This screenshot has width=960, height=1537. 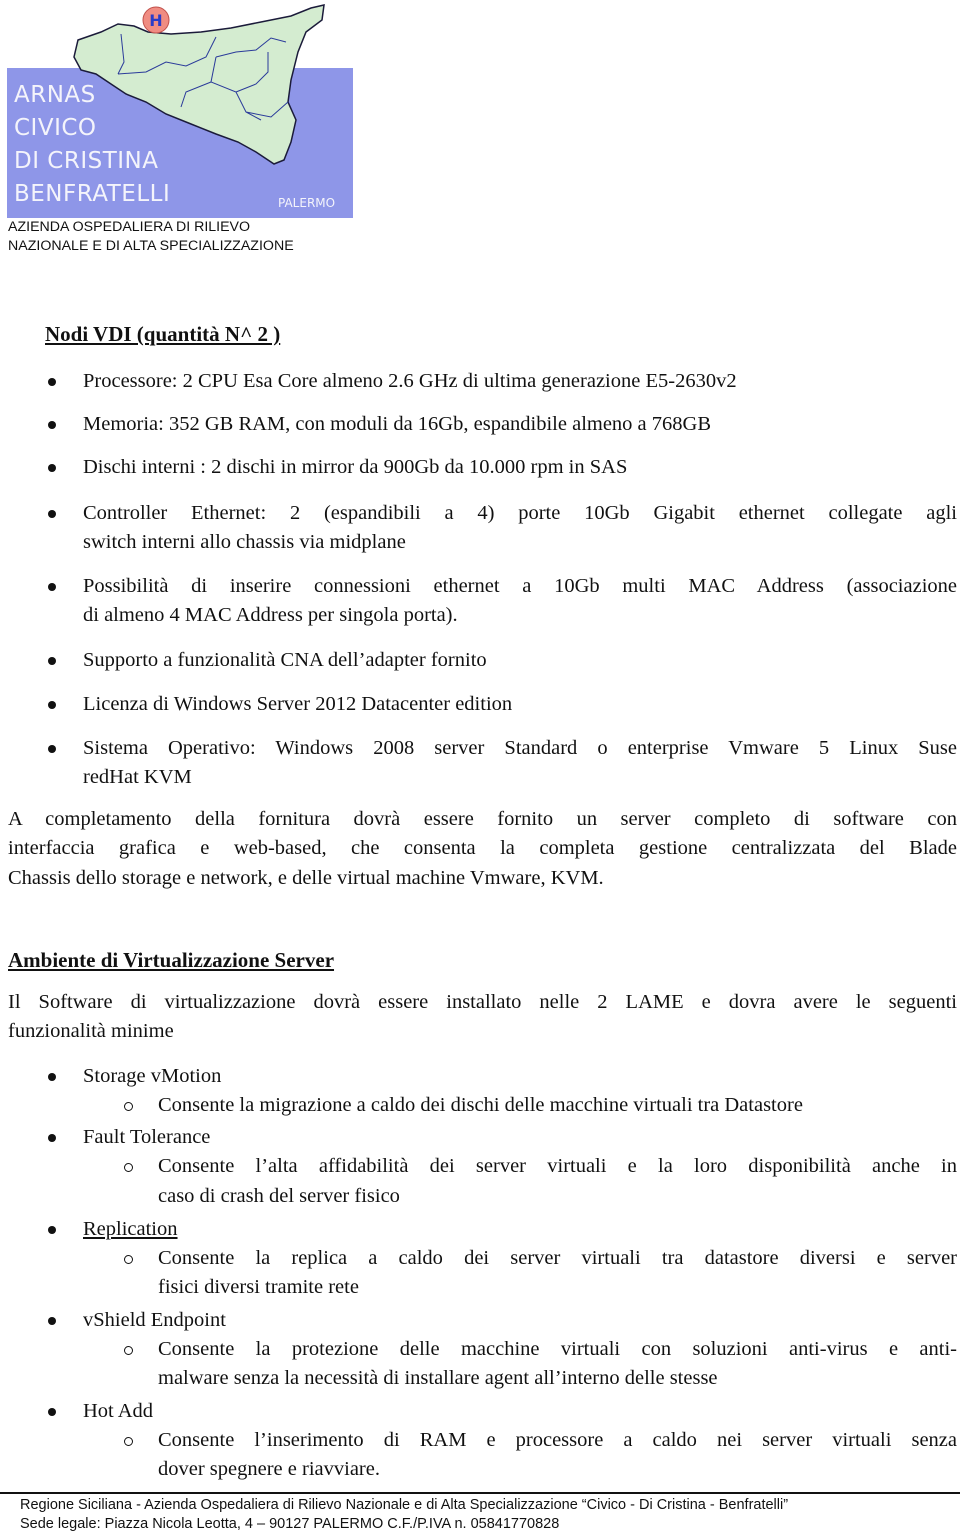 What do you see at coordinates (147, 1137) in the screenshot?
I see `feature-name: Fault Tolerance` at bounding box center [147, 1137].